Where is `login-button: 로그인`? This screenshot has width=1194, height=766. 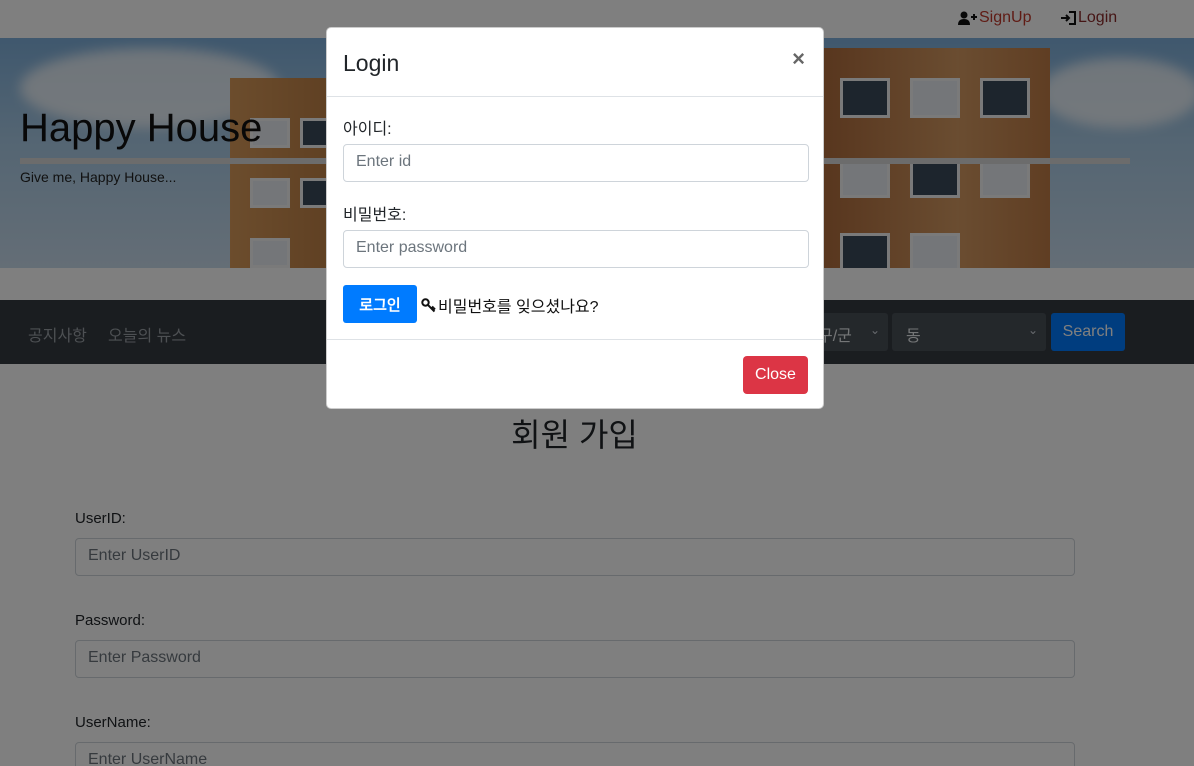 login-button: 로그인 is located at coordinates (380, 304).